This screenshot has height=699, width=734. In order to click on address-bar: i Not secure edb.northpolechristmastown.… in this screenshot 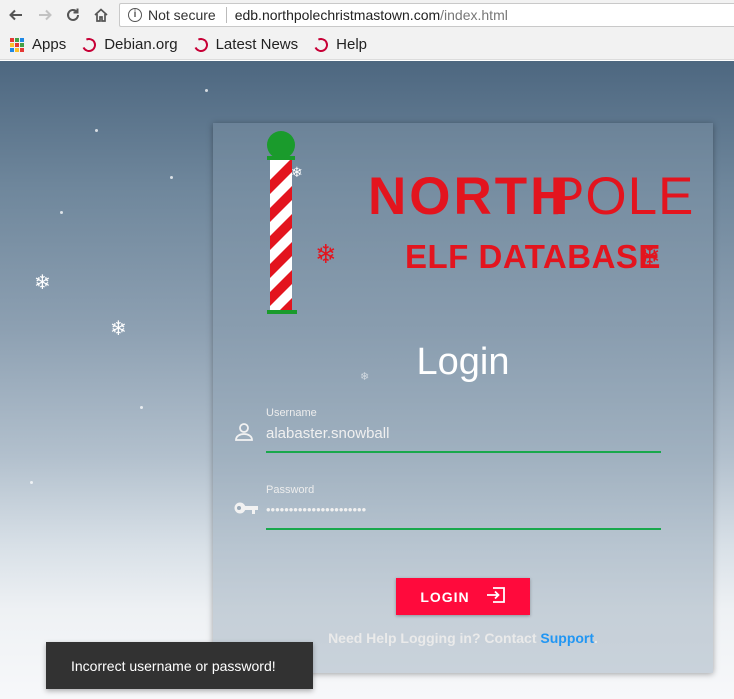, I will do `click(426, 15)`.